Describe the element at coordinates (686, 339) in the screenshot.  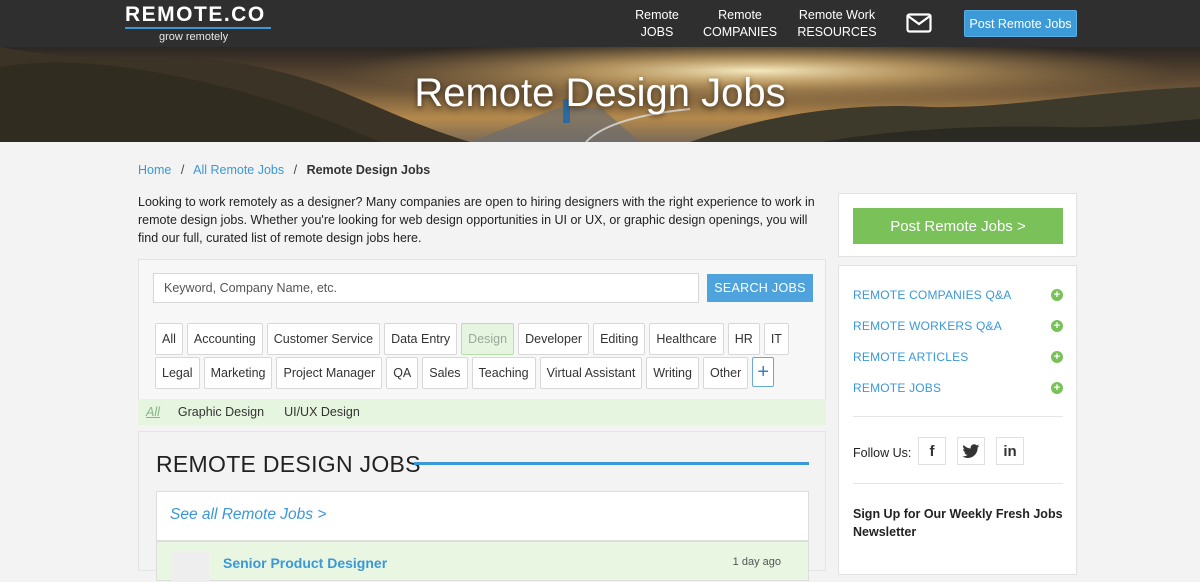
I see `category-chip: Healthcare` at that location.